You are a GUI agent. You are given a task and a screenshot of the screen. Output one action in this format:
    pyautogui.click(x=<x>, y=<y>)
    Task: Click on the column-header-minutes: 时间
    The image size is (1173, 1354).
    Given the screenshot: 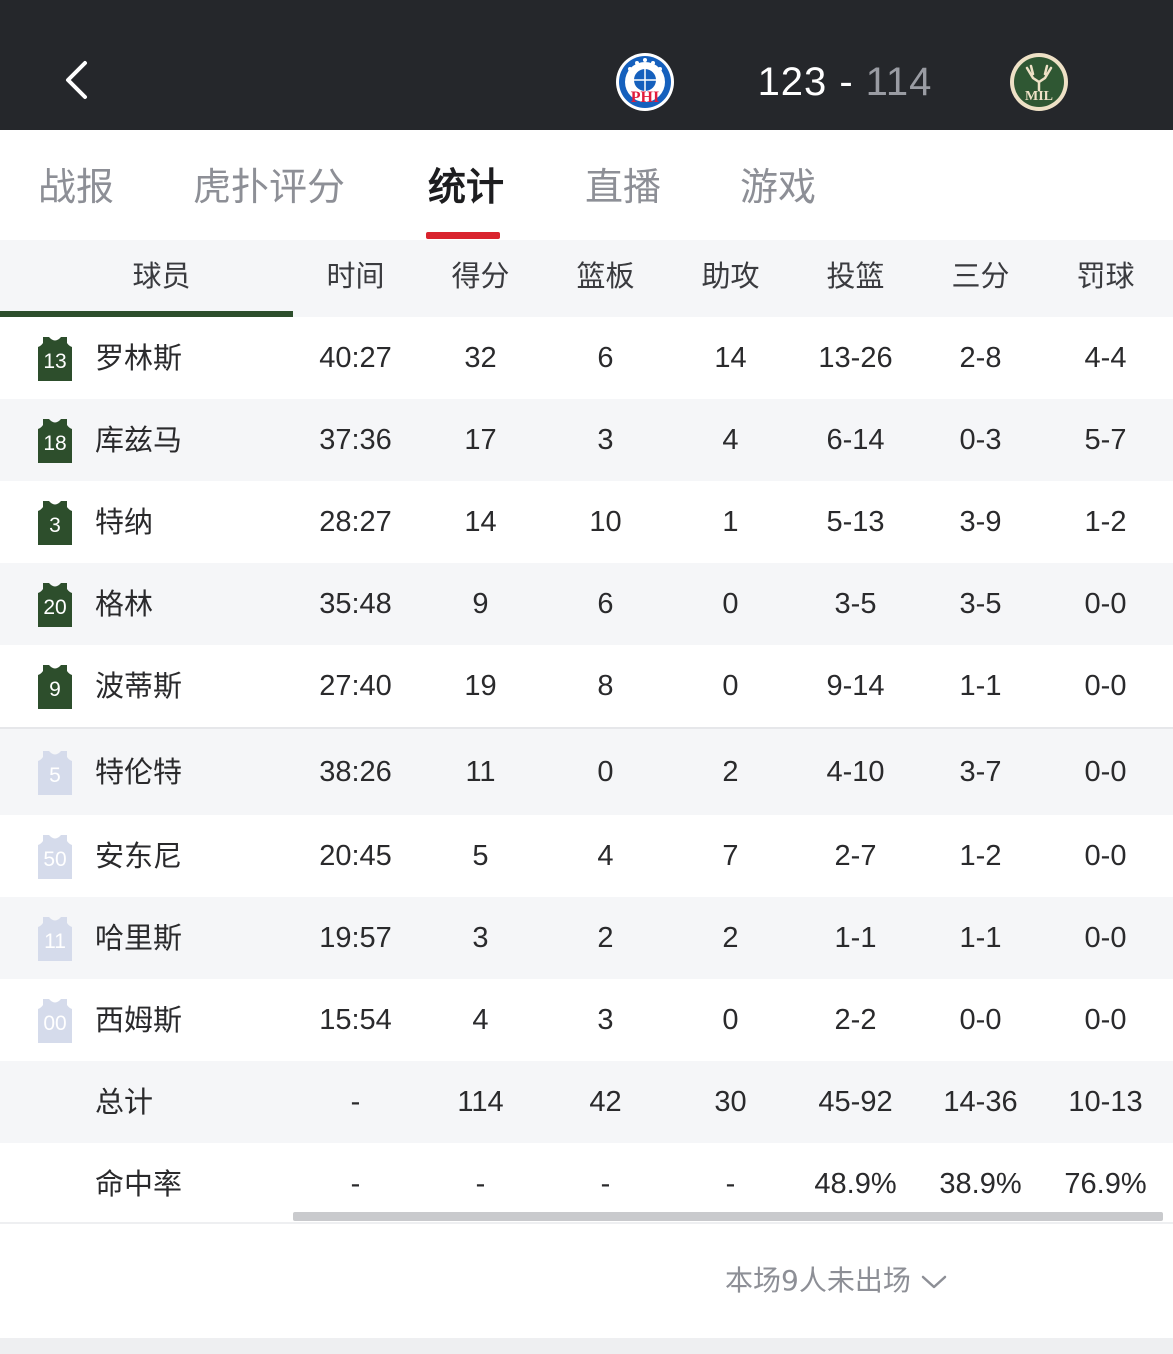 What is the action you would take?
    pyautogui.click(x=355, y=278)
    